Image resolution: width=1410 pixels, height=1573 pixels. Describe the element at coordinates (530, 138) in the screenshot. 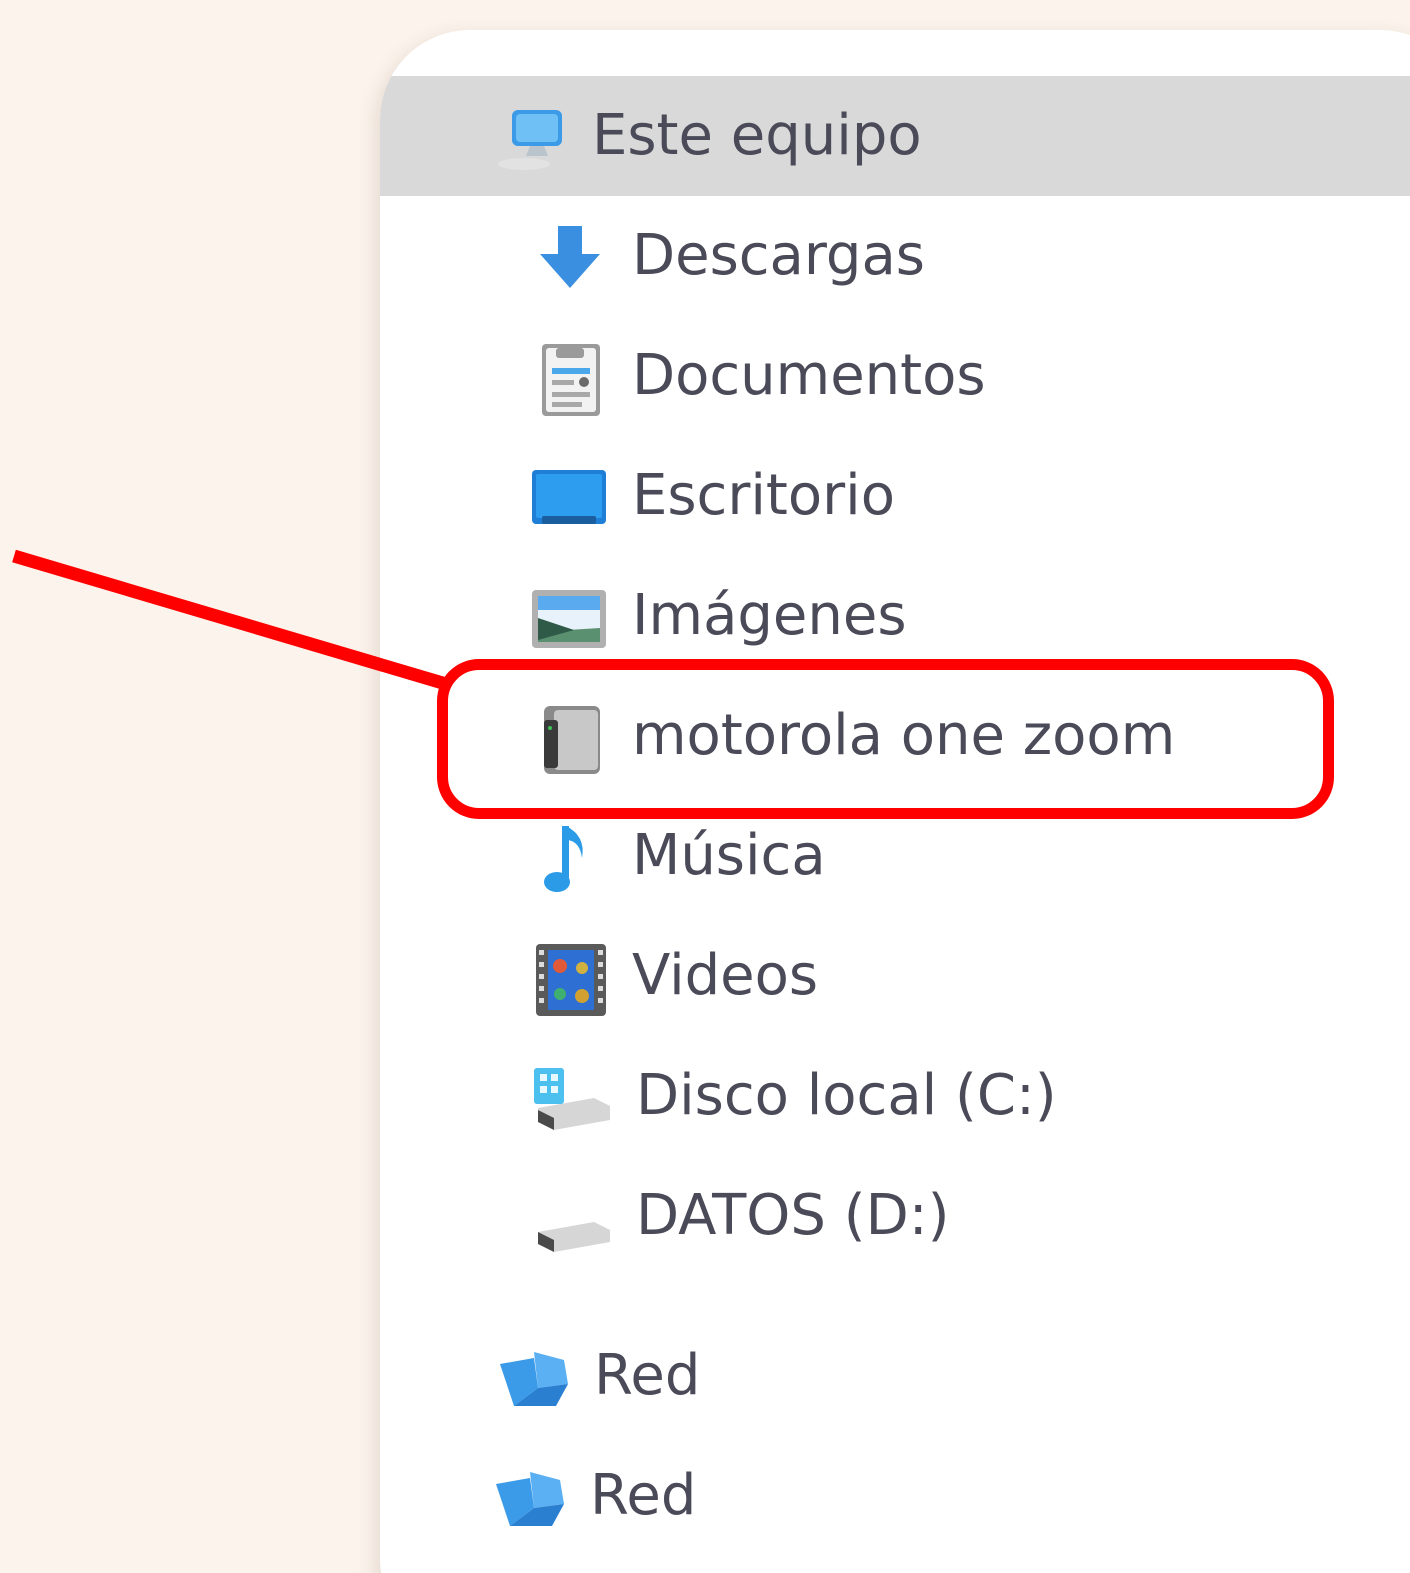

I see `this-pc-icon` at that location.